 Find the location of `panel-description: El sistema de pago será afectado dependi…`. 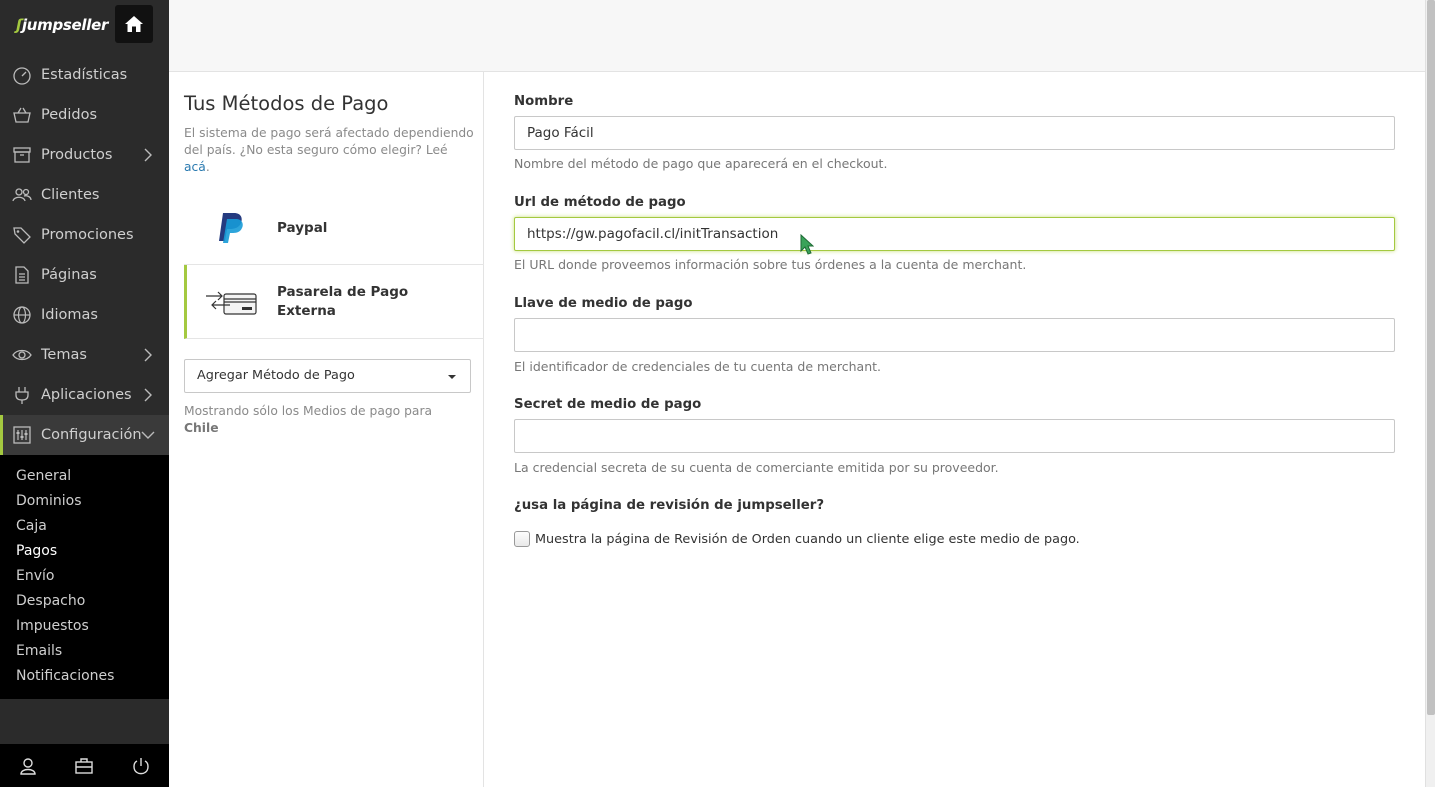

panel-description: El sistema de pago será afectado dependi… is located at coordinates (329, 150).